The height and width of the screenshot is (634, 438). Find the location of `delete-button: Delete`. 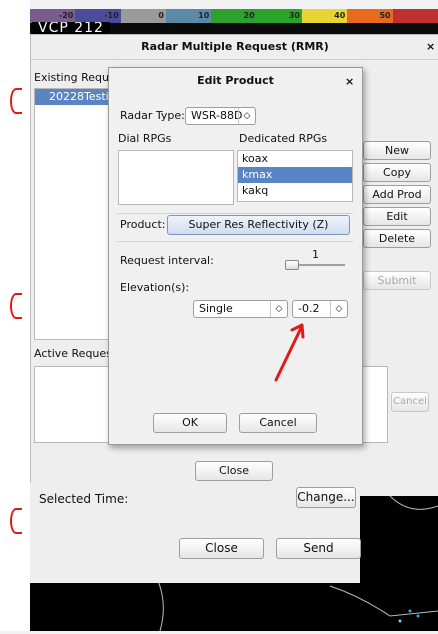

delete-button: Delete is located at coordinates (397, 238).